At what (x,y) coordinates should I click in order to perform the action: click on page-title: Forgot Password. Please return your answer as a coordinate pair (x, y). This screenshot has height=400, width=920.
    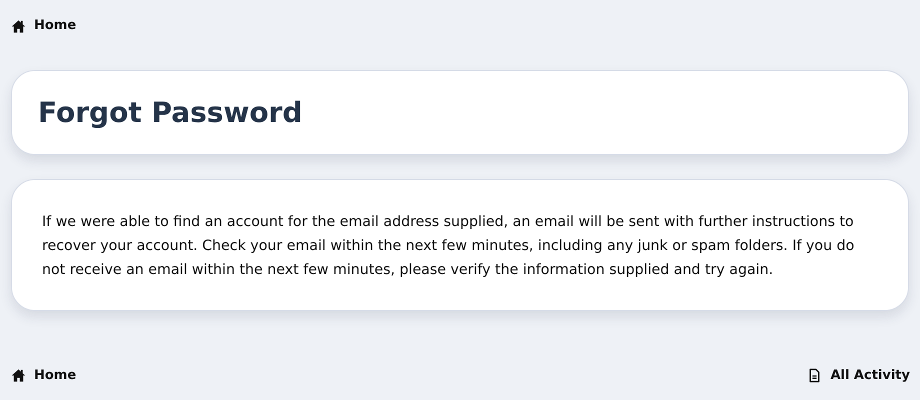
    Looking at the image, I should click on (170, 113).